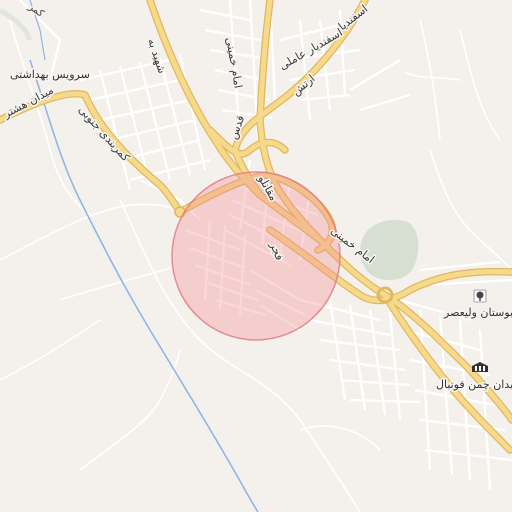 The height and width of the screenshot is (512, 512). Describe the element at coordinates (480, 296) in the screenshot. I see `tree-icon` at that location.